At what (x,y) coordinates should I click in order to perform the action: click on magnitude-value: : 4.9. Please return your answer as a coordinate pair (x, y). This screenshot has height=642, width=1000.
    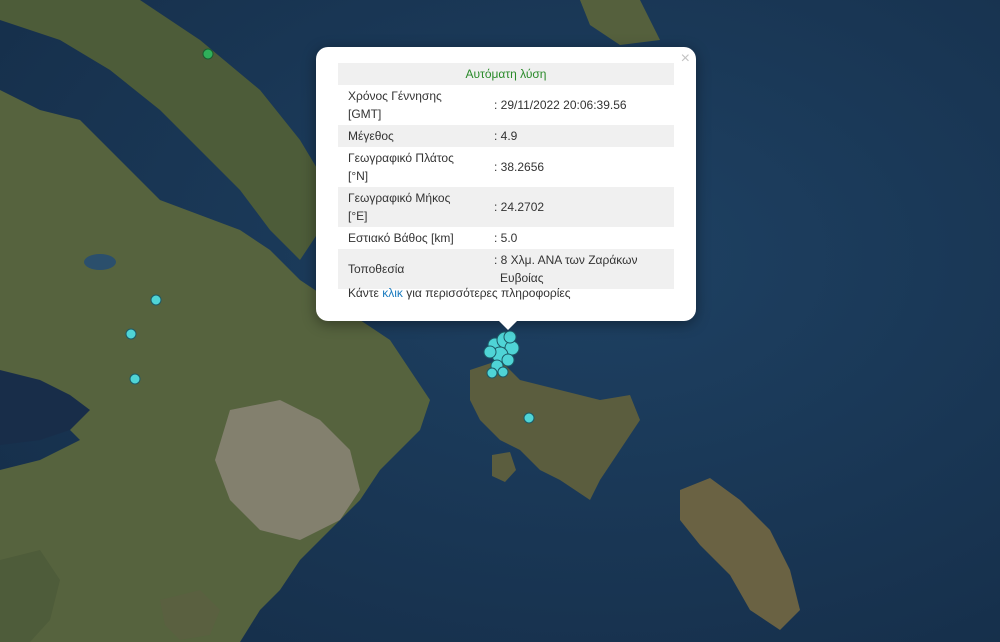
    Looking at the image, I should click on (579, 136).